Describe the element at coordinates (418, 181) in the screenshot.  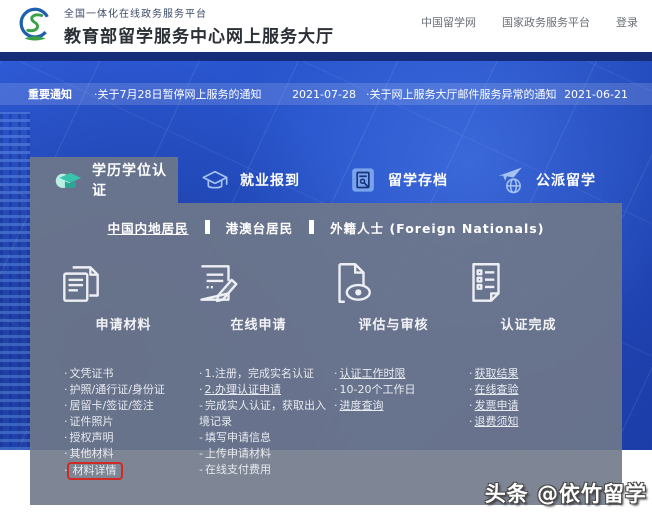
I see `tab-label: 留学存档` at that location.